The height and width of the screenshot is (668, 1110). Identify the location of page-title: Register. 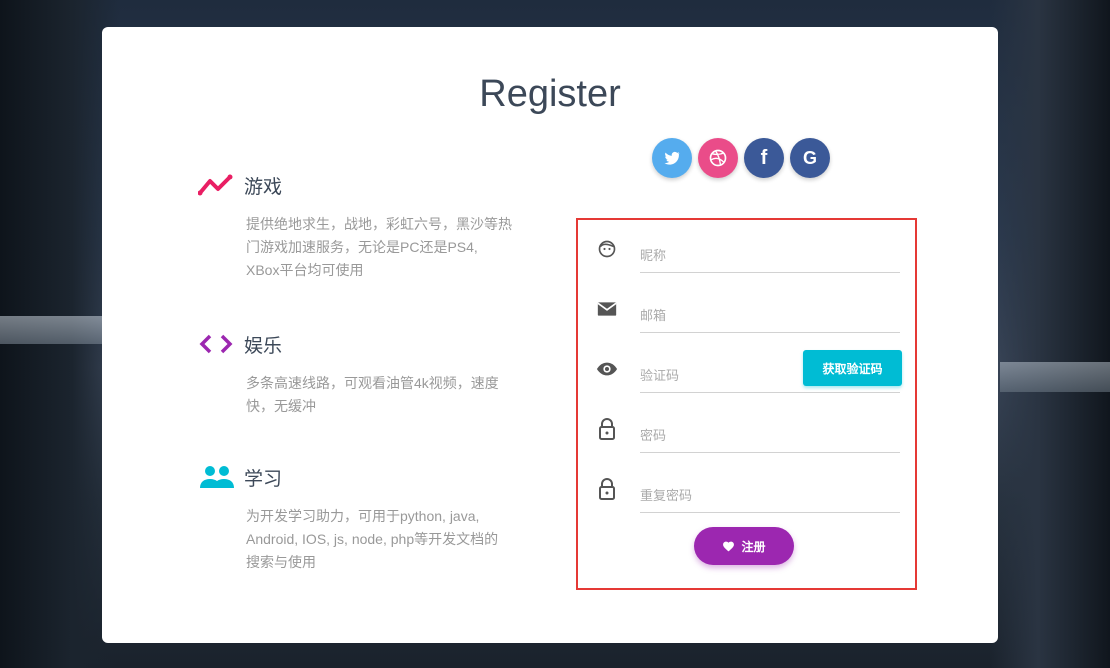
(550, 94).